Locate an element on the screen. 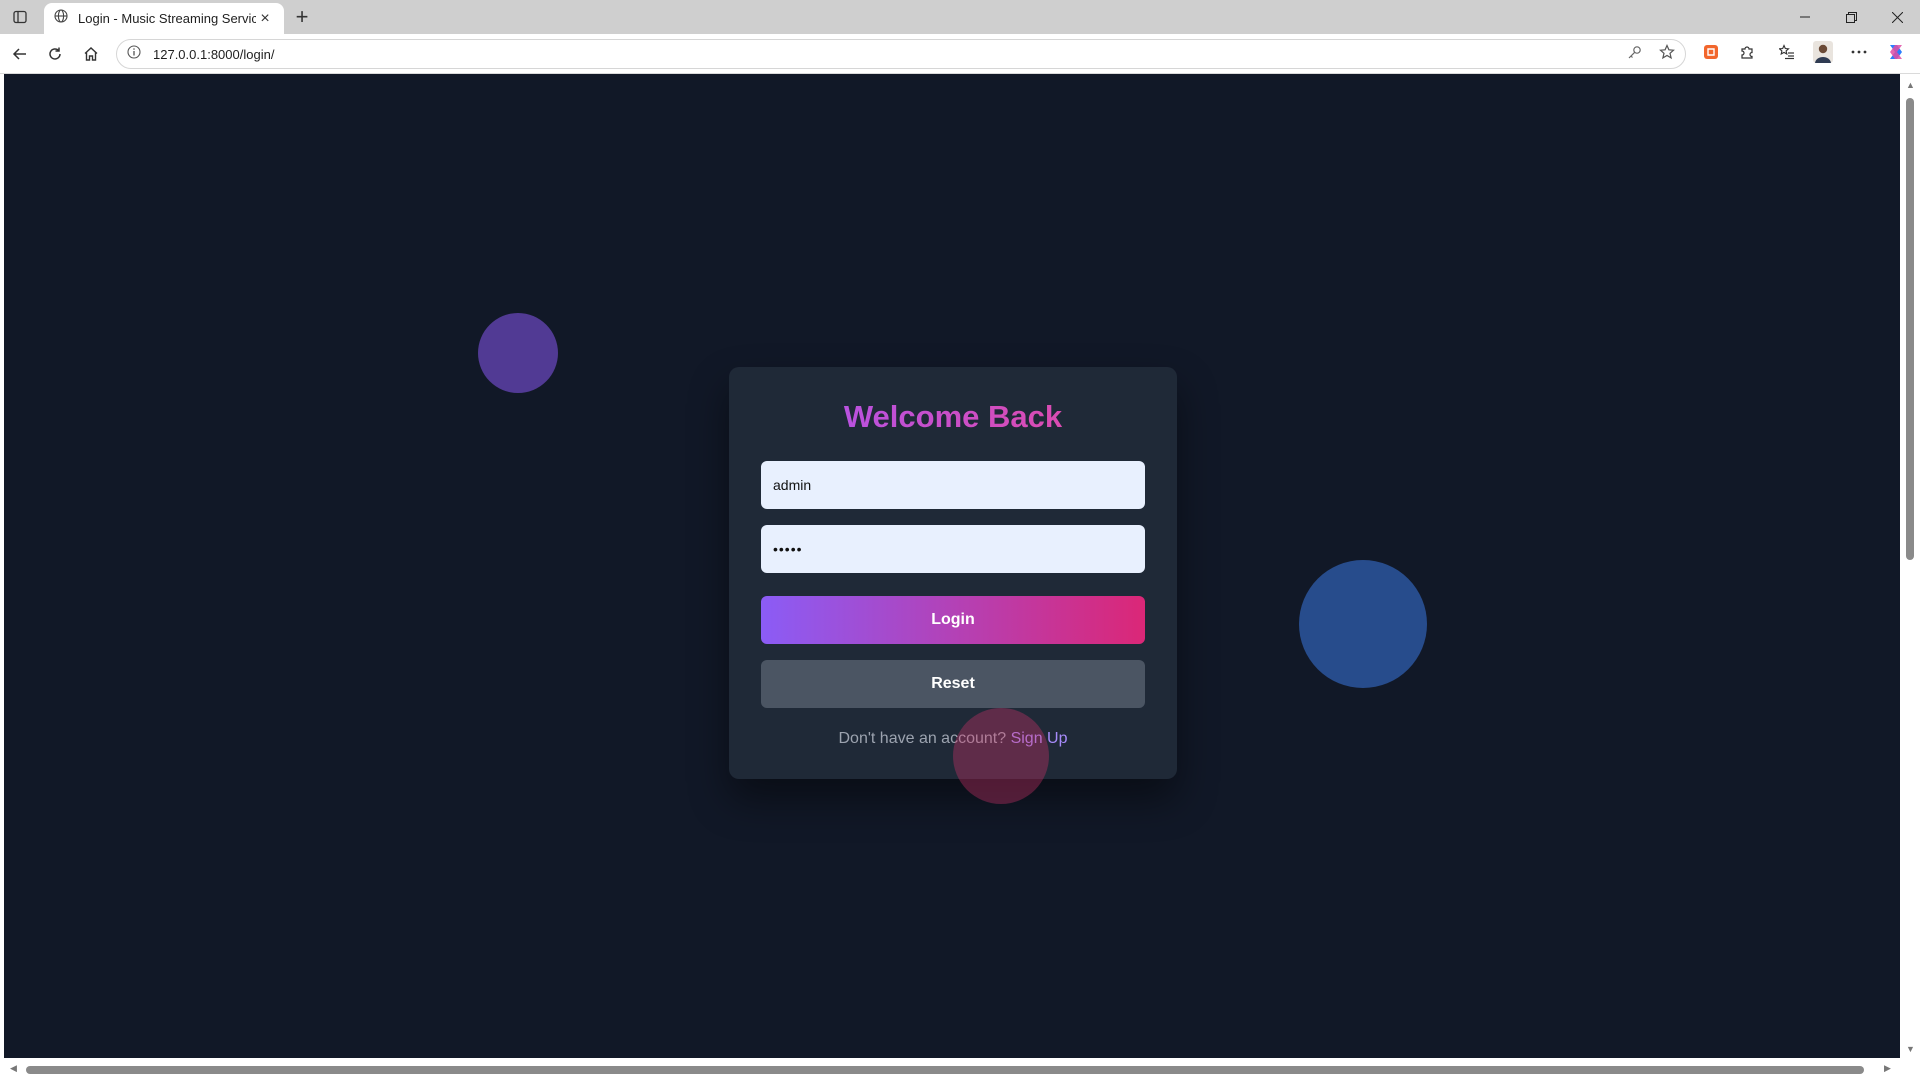  scroll-left-icon: ◀ is located at coordinates (13, 1068).